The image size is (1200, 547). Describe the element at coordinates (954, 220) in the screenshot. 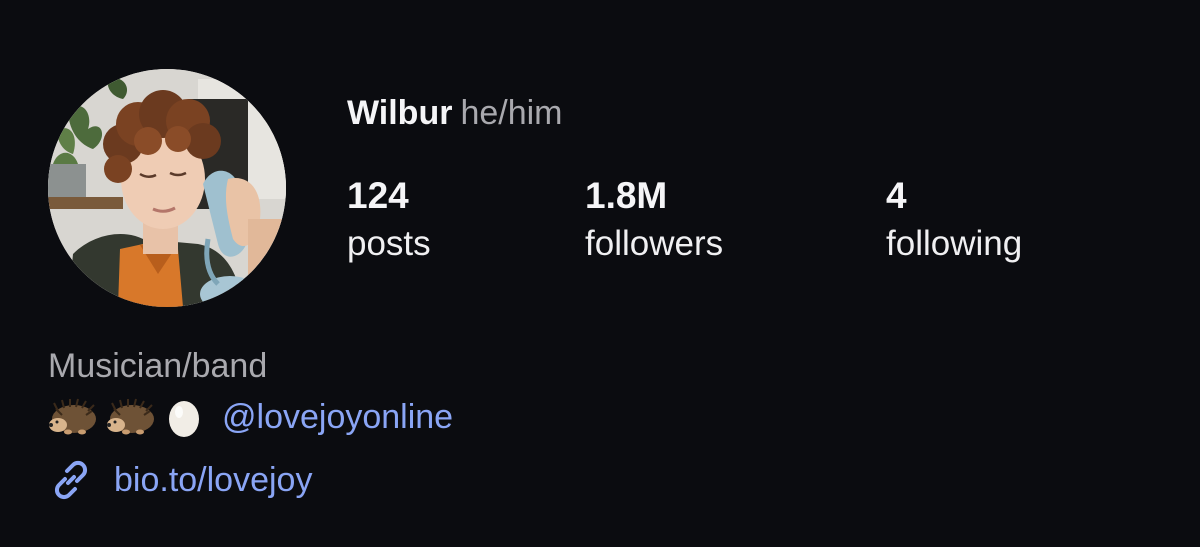

I see `stat-following: 4 following` at that location.